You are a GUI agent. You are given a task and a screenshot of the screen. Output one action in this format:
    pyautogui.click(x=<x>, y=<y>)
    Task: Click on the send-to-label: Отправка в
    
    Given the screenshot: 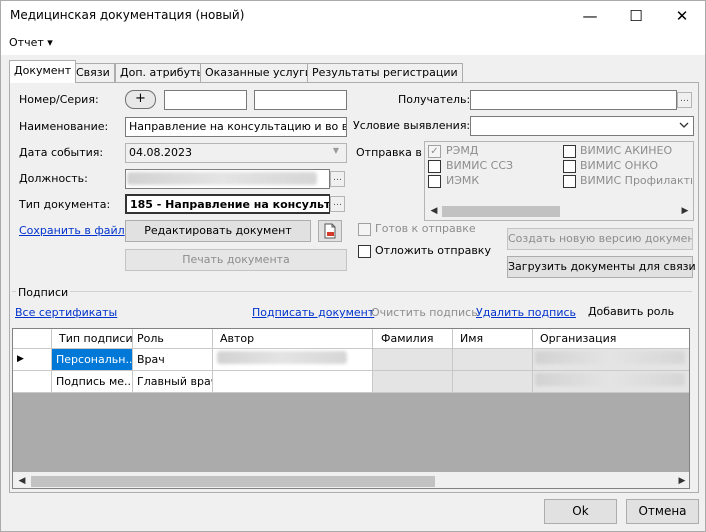 What is the action you would take?
    pyautogui.click(x=389, y=152)
    